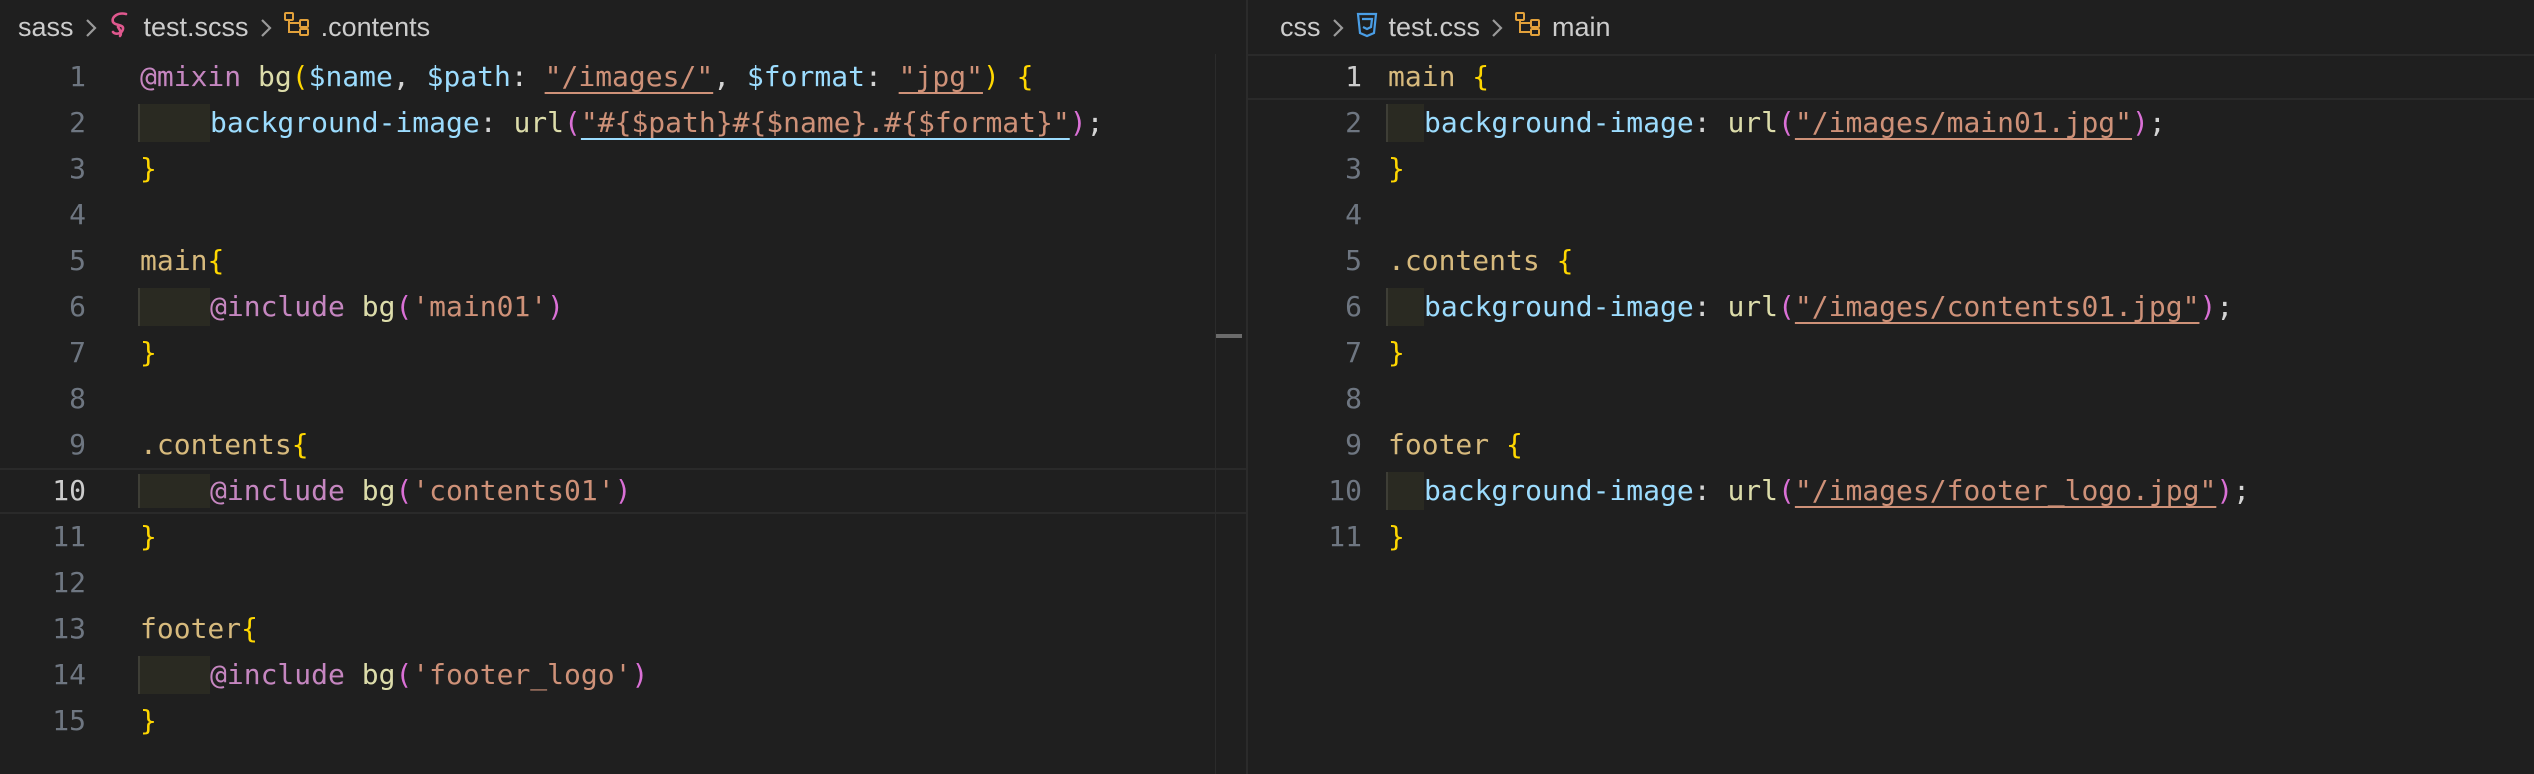  What do you see at coordinates (1753, 122) in the screenshot?
I see `code-token: url` at bounding box center [1753, 122].